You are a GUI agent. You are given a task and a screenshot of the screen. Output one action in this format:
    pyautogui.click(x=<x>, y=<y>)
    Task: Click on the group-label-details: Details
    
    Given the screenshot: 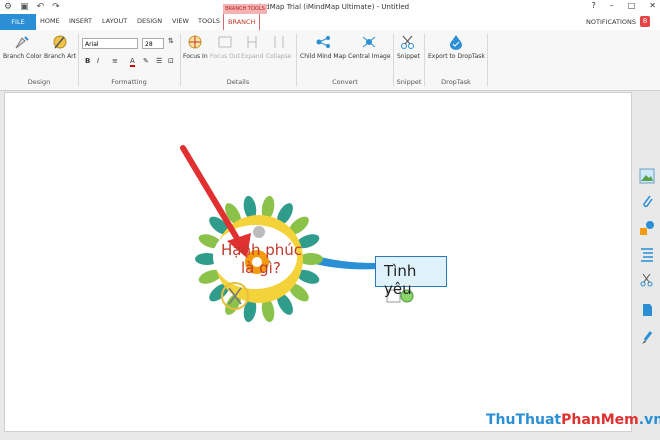 What is the action you would take?
    pyautogui.click(x=238, y=82)
    